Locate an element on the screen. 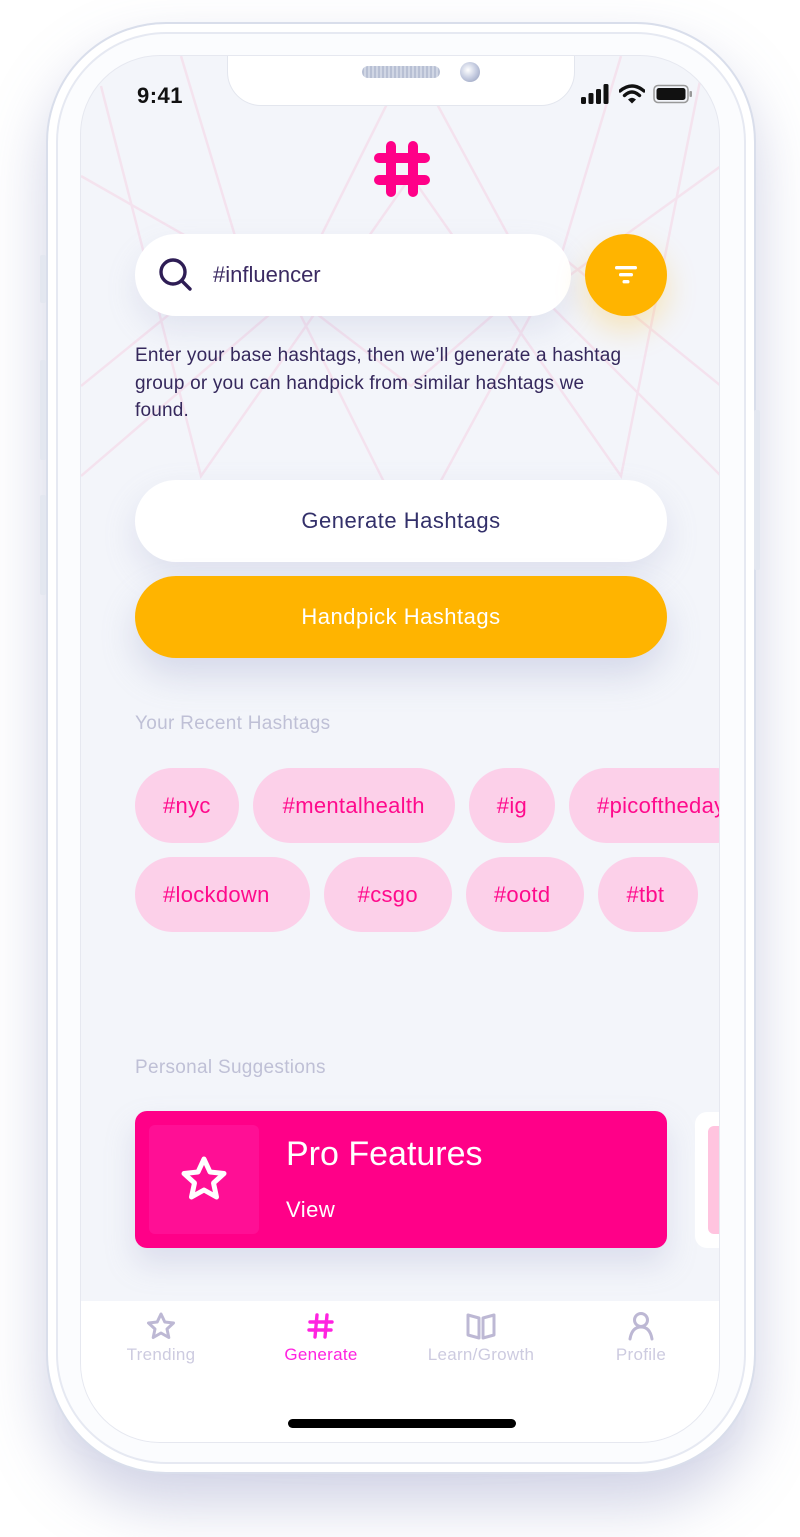  hashtag-chip: #csgo is located at coordinates (387, 894).